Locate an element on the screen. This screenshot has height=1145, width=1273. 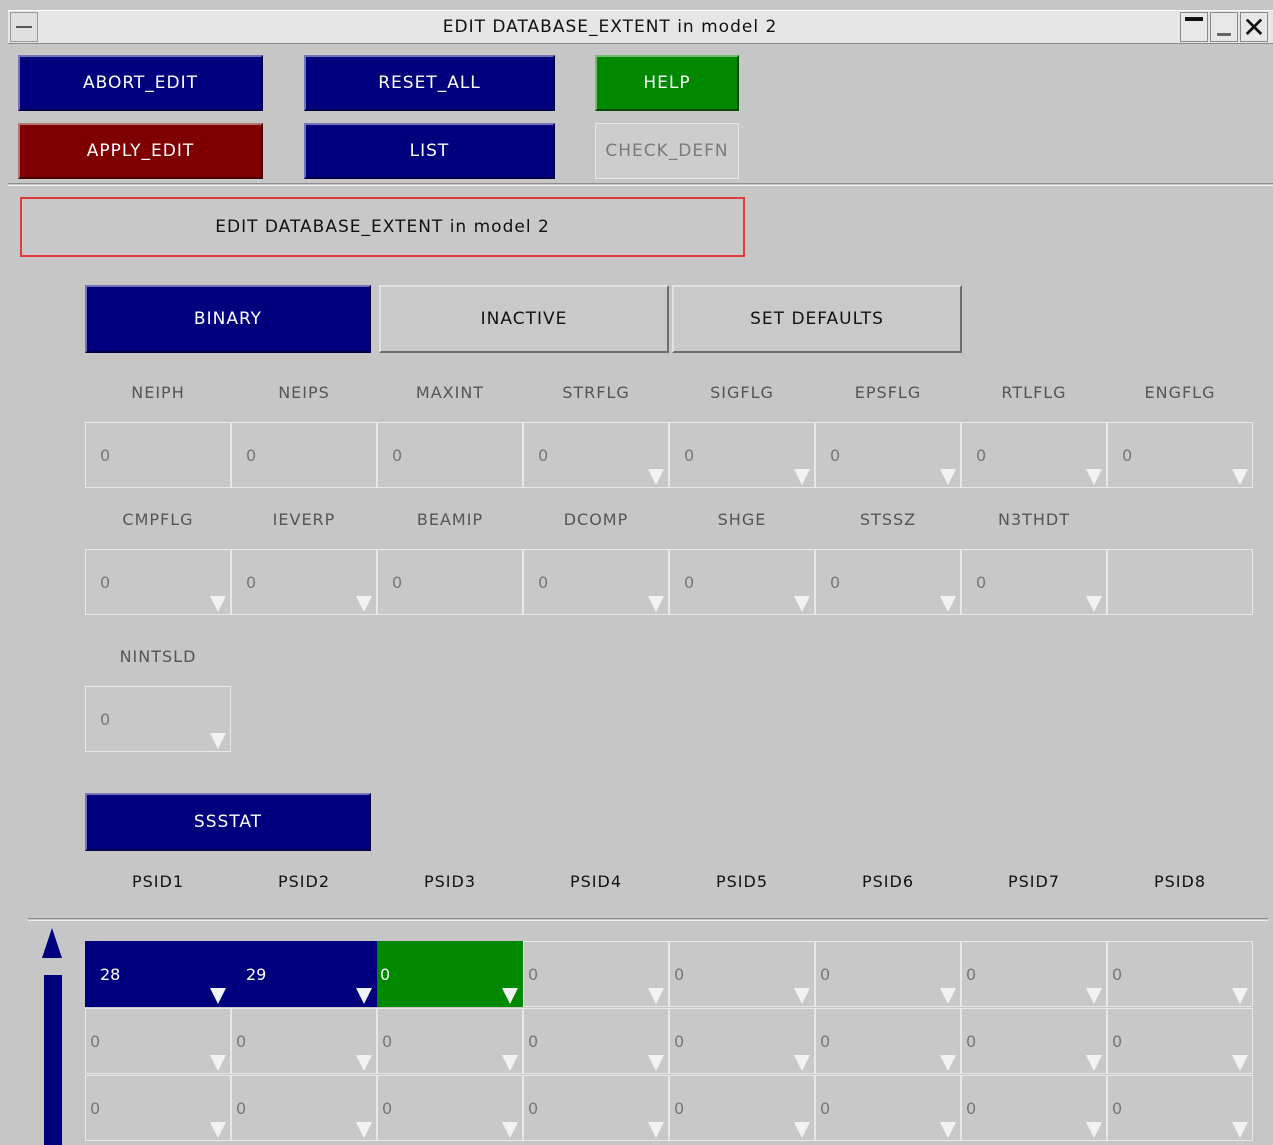
psid-cell-active: 0 is located at coordinates (450, 974).